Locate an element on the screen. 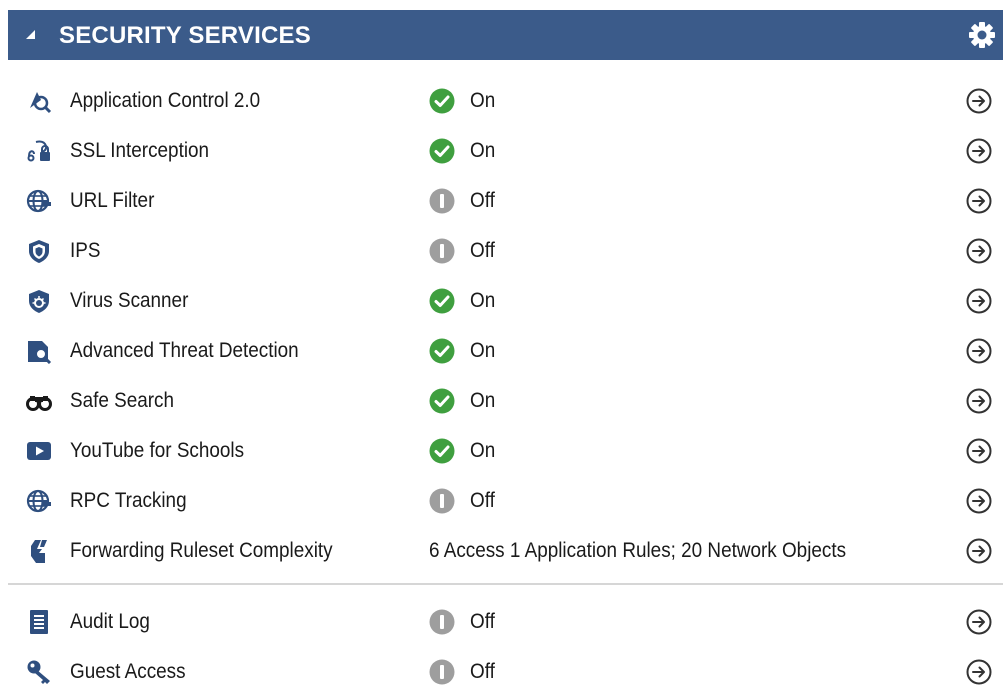 Image resolution: width=1003 pixels, height=697 pixels. service-row-rpc-tracking: RPC Tracking Off is located at coordinates (505, 501).